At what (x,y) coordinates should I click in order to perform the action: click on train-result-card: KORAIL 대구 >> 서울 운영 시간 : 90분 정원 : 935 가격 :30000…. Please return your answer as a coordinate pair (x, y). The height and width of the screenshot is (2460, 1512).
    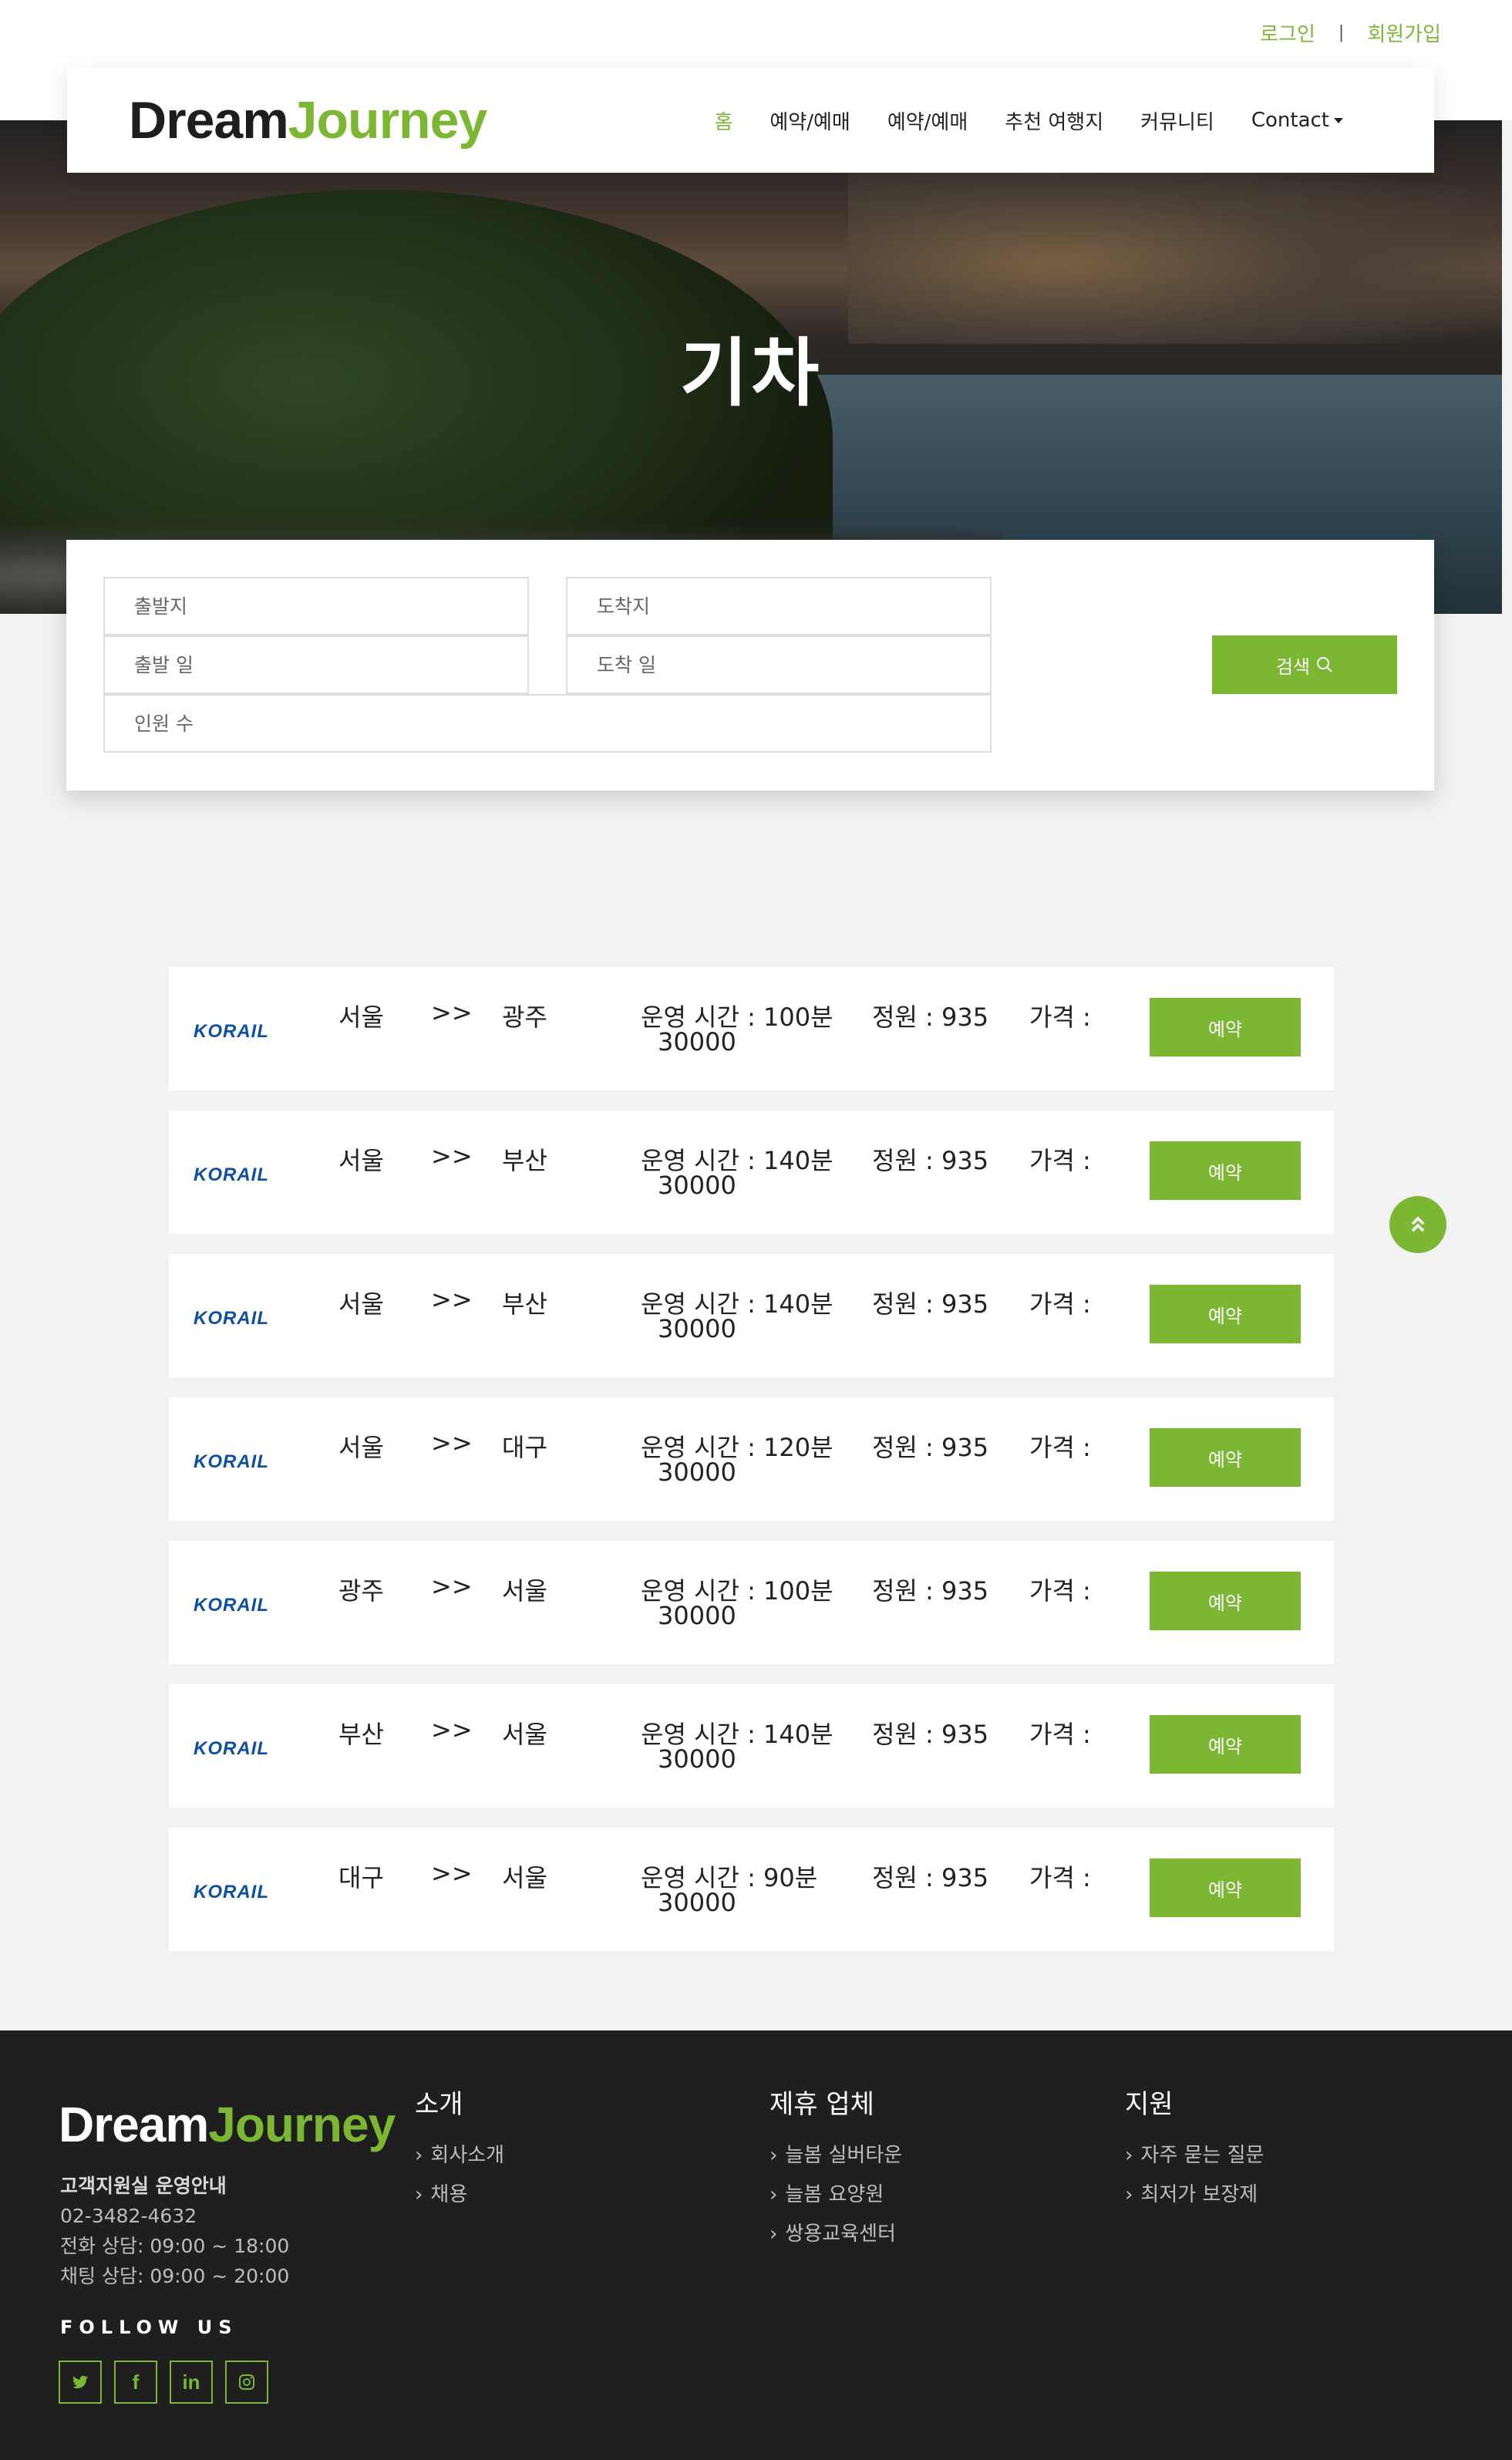
    Looking at the image, I should click on (751, 1889).